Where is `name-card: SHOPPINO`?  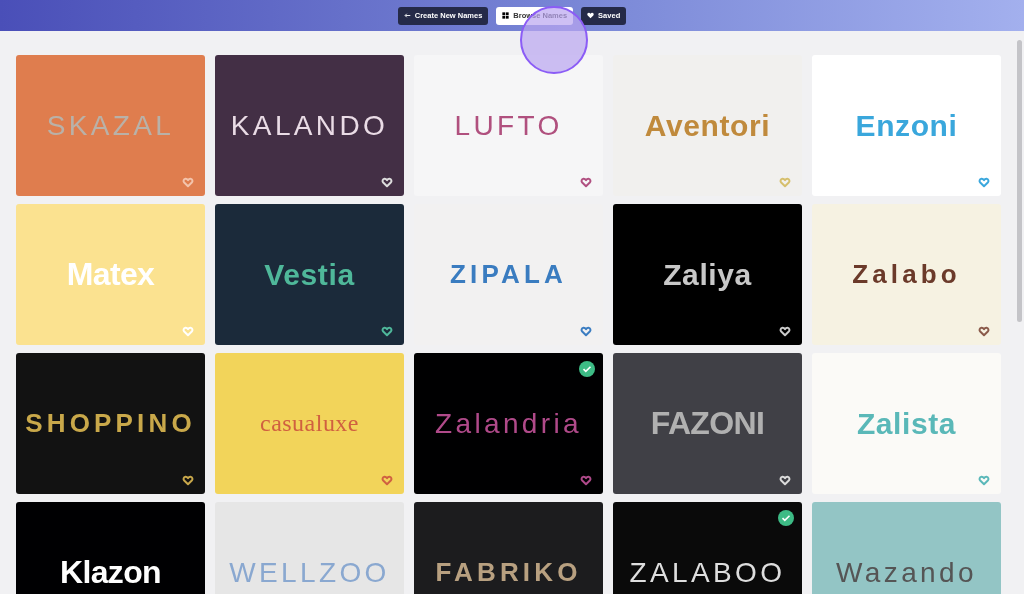
name-card: SHOPPINO is located at coordinates (110, 423).